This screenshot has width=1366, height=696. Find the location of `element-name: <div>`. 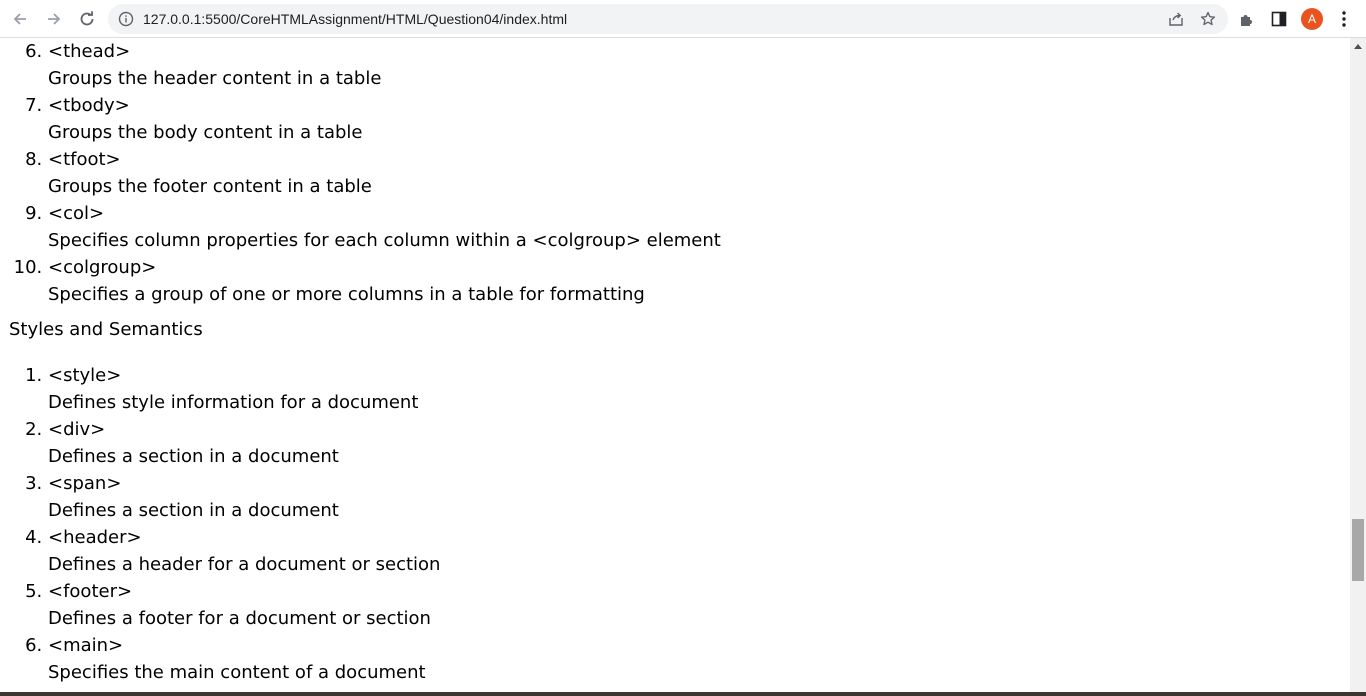

element-name: <div> is located at coordinates (77, 429).